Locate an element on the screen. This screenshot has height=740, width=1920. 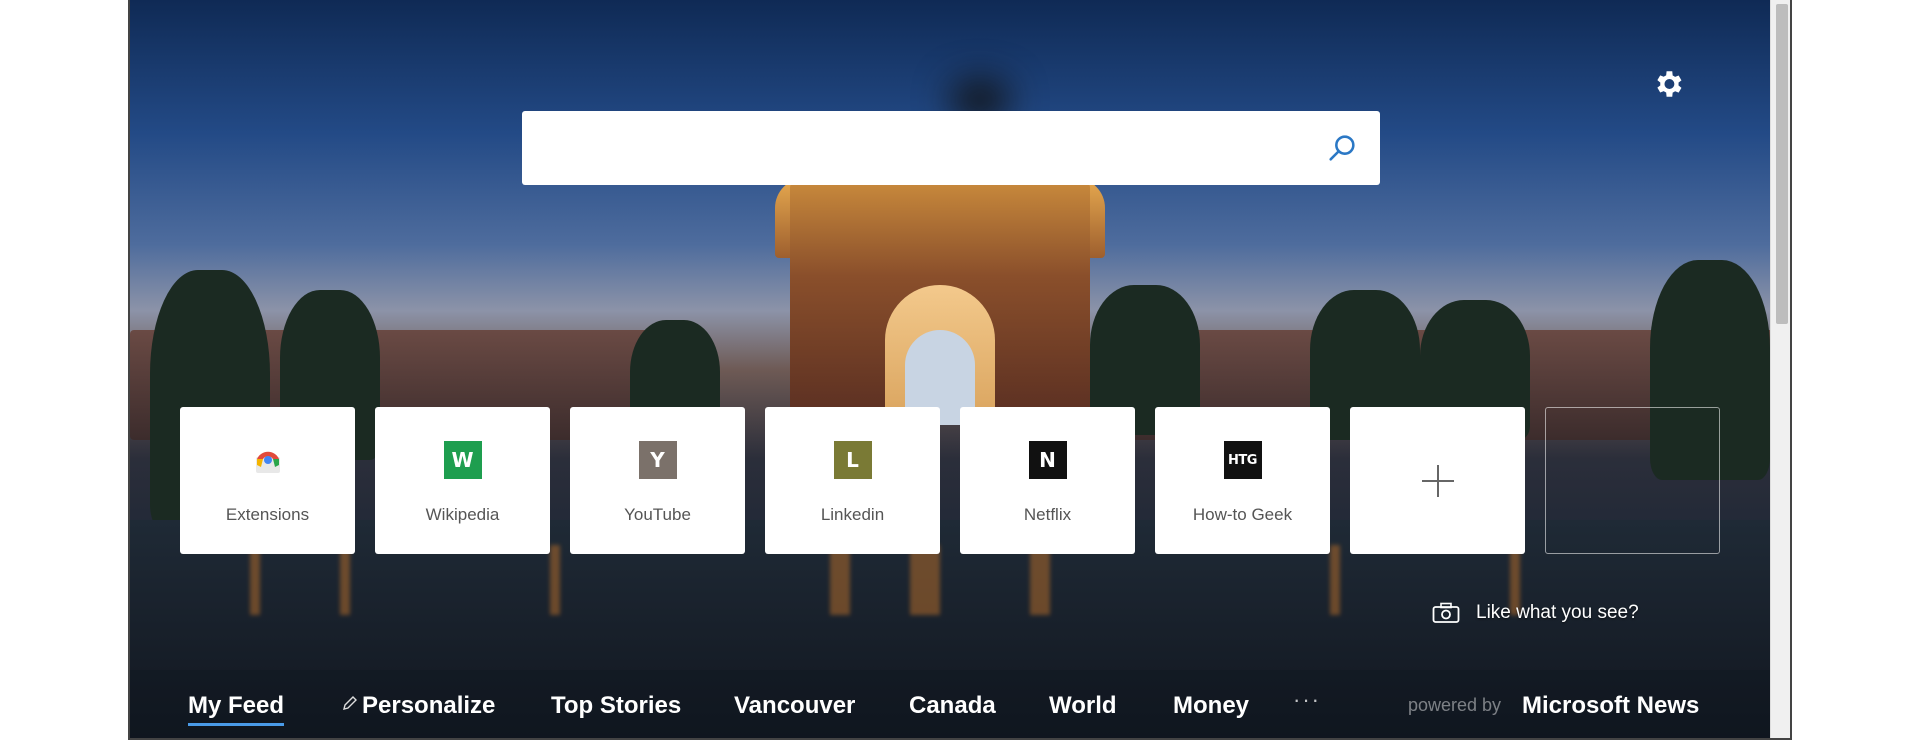
add-quick-link-button is located at coordinates (1437, 480).